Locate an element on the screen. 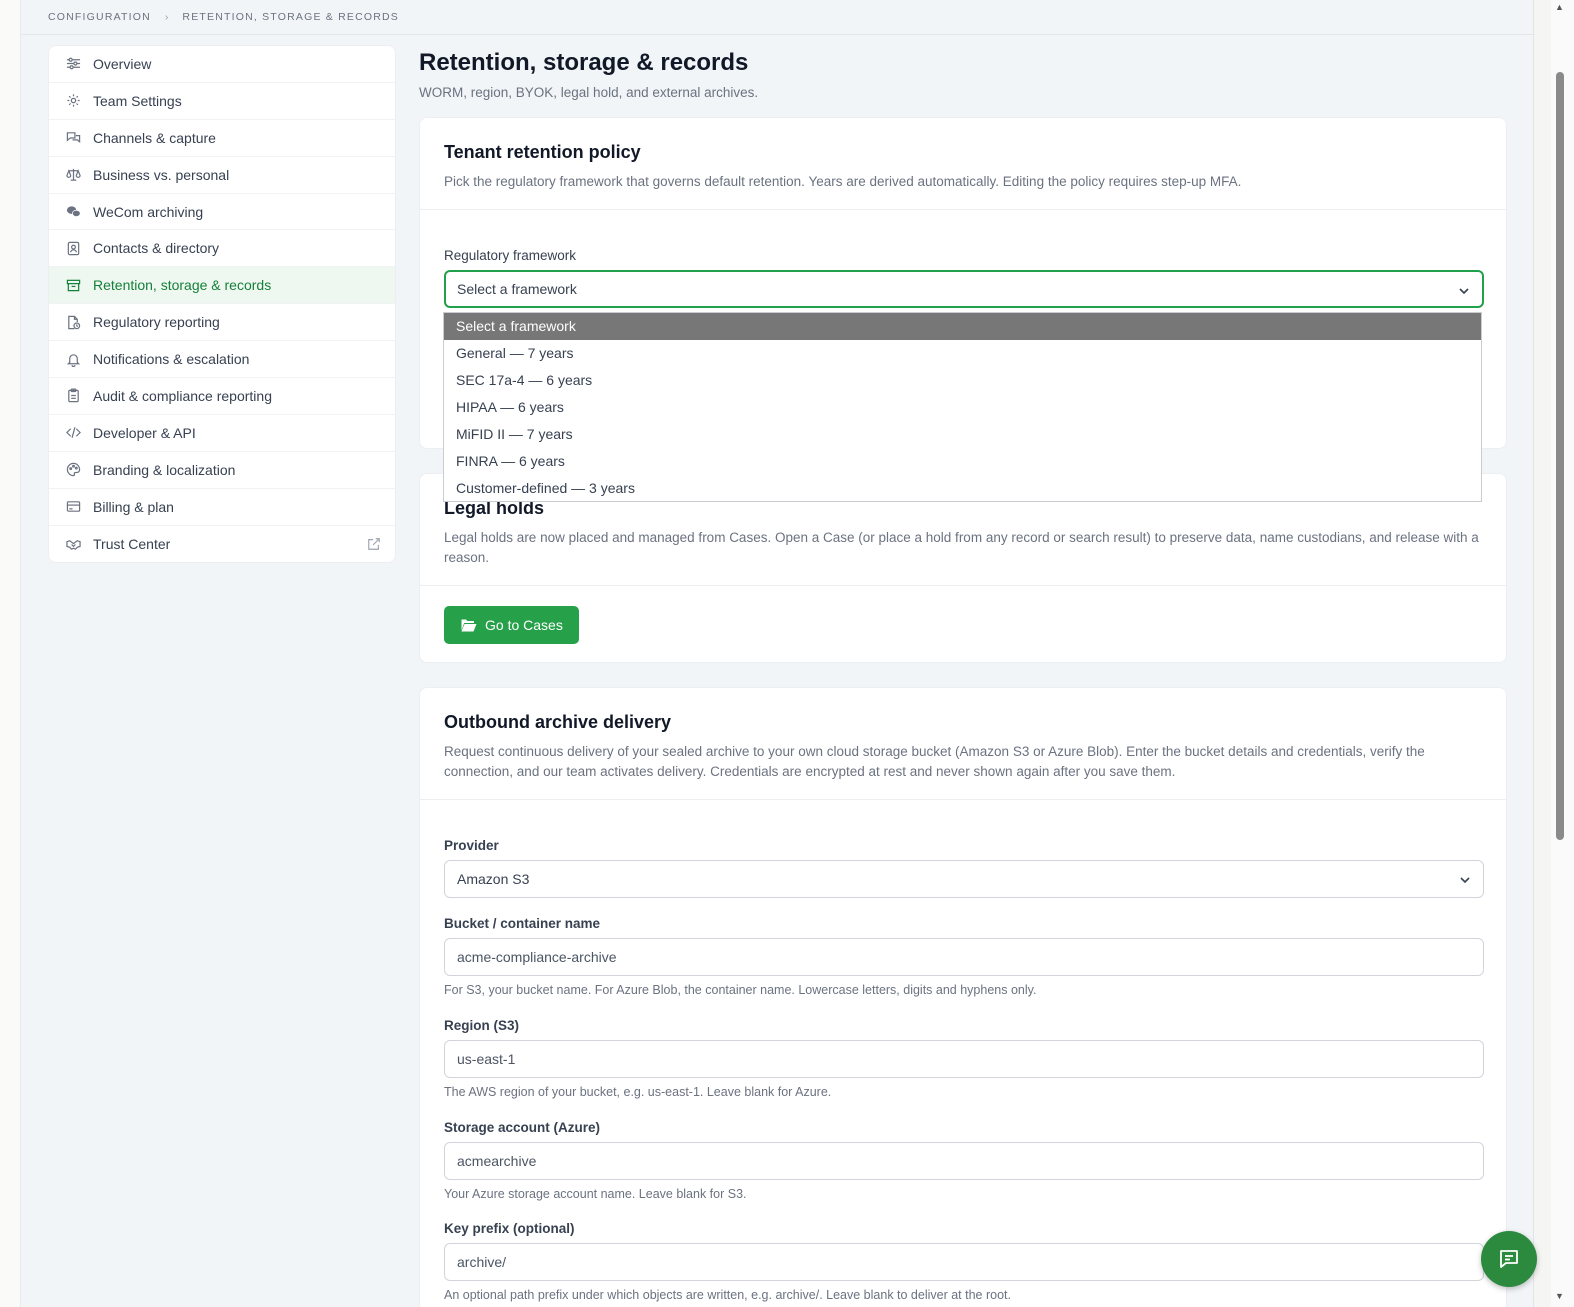 This screenshot has height=1307, width=1574. sidebar-item-label: Developer & API is located at coordinates (144, 432).